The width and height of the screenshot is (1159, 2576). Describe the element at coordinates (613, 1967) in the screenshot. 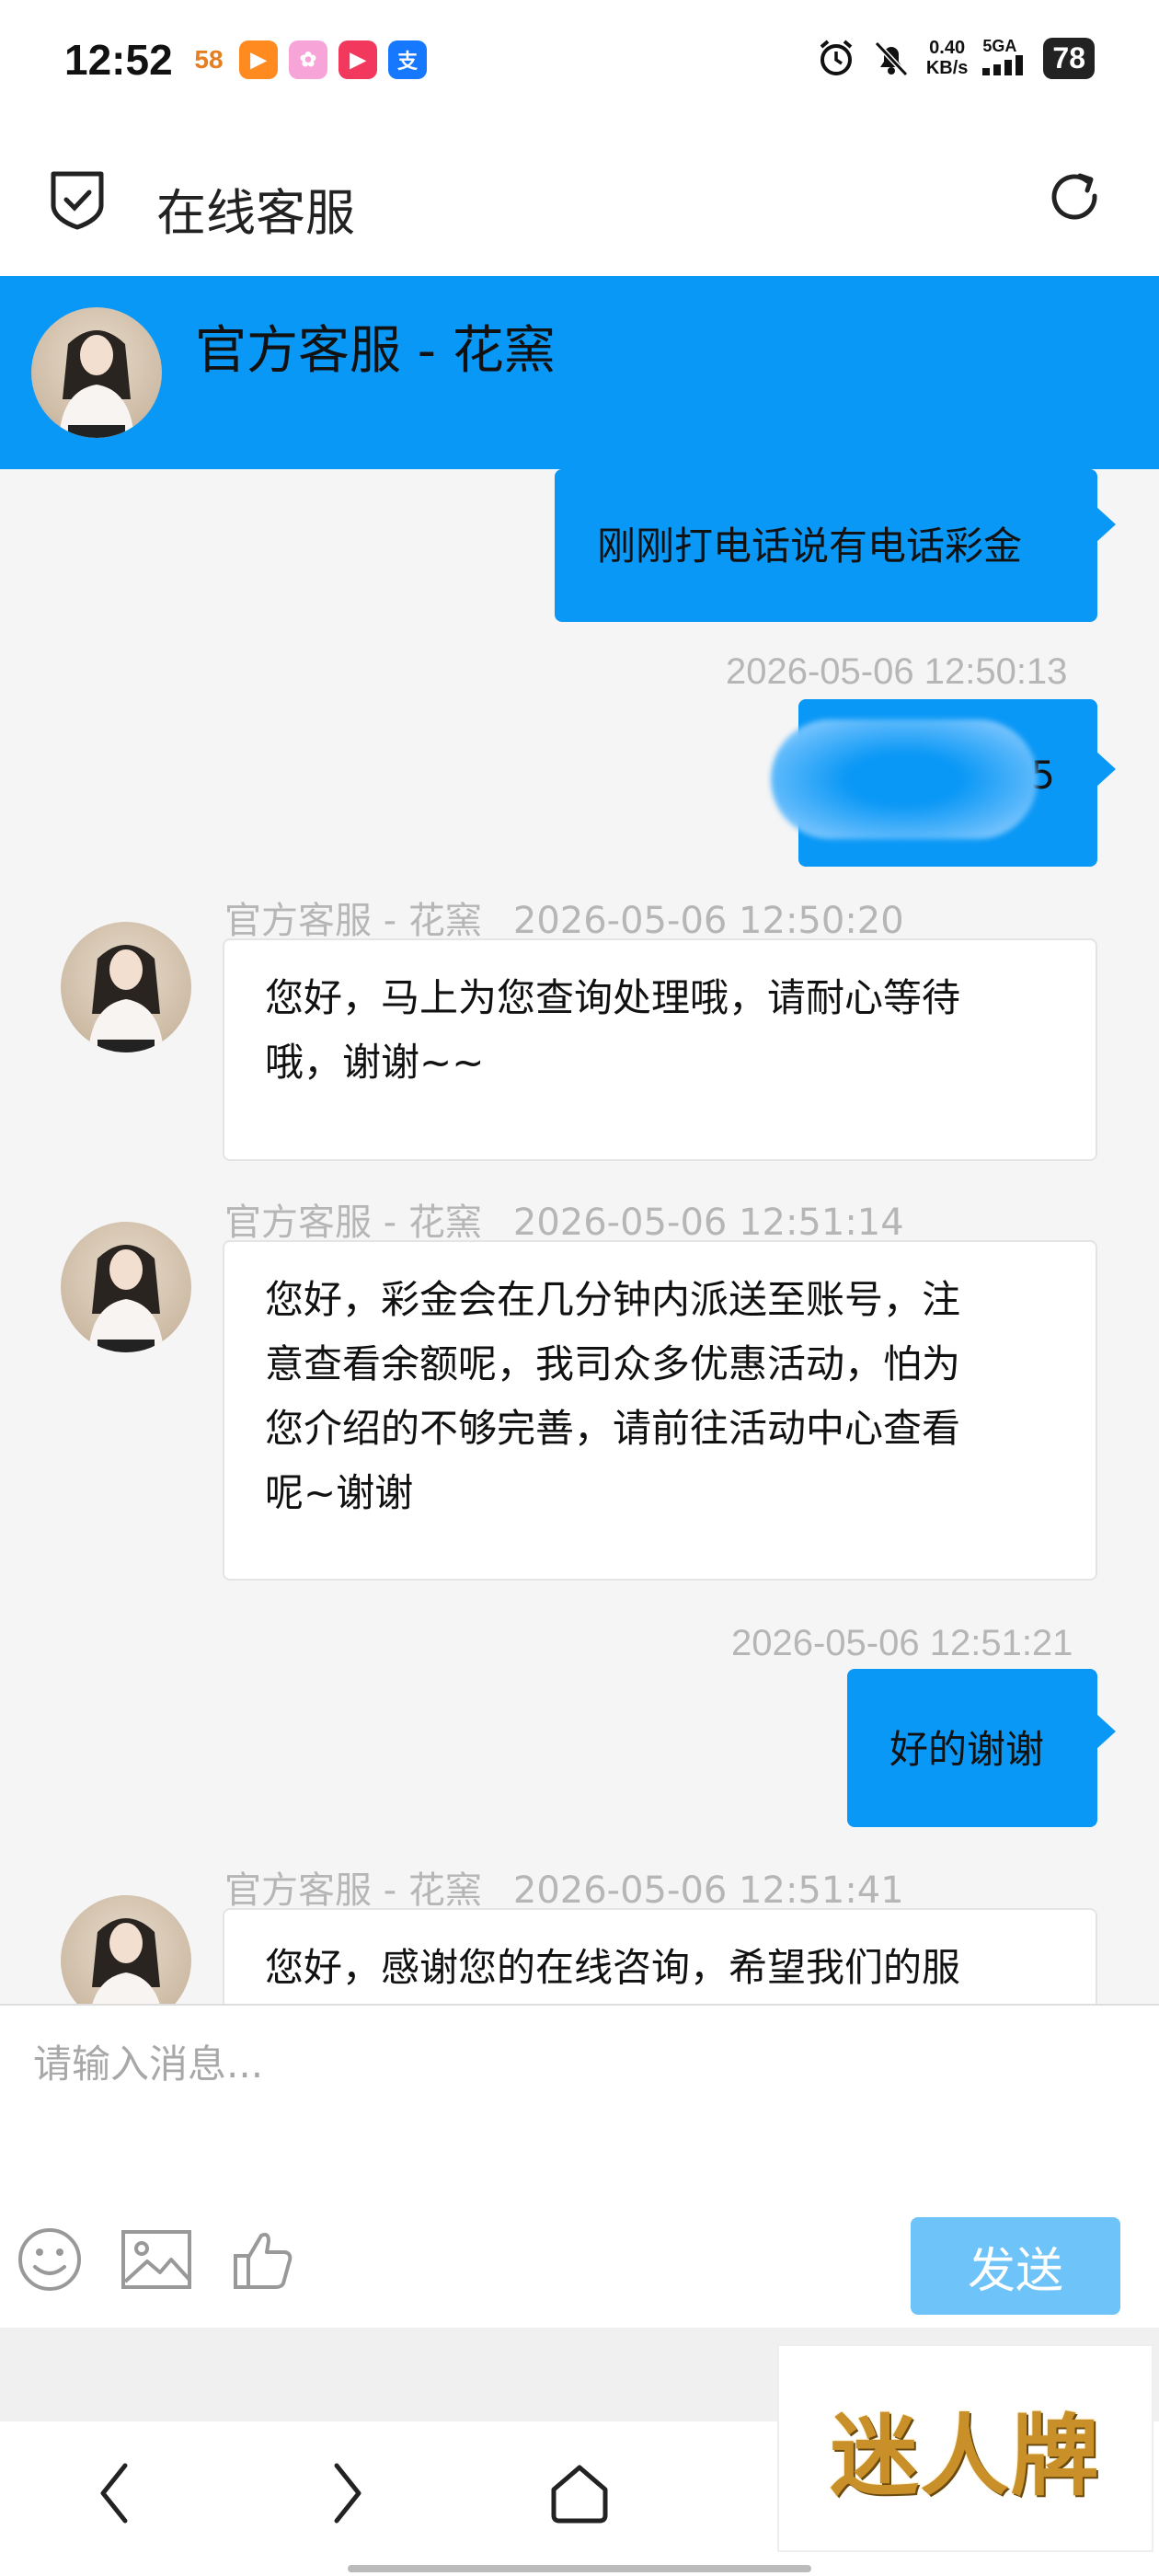

I see `message-line: 您好，感谢您的在线咨询，希望我们的服` at that location.